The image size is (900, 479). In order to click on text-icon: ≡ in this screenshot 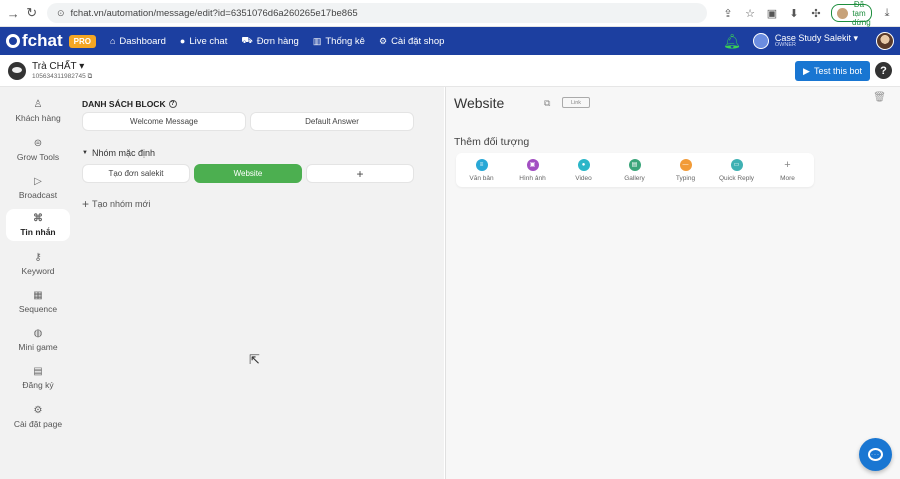, I will do `click(481, 164)`.